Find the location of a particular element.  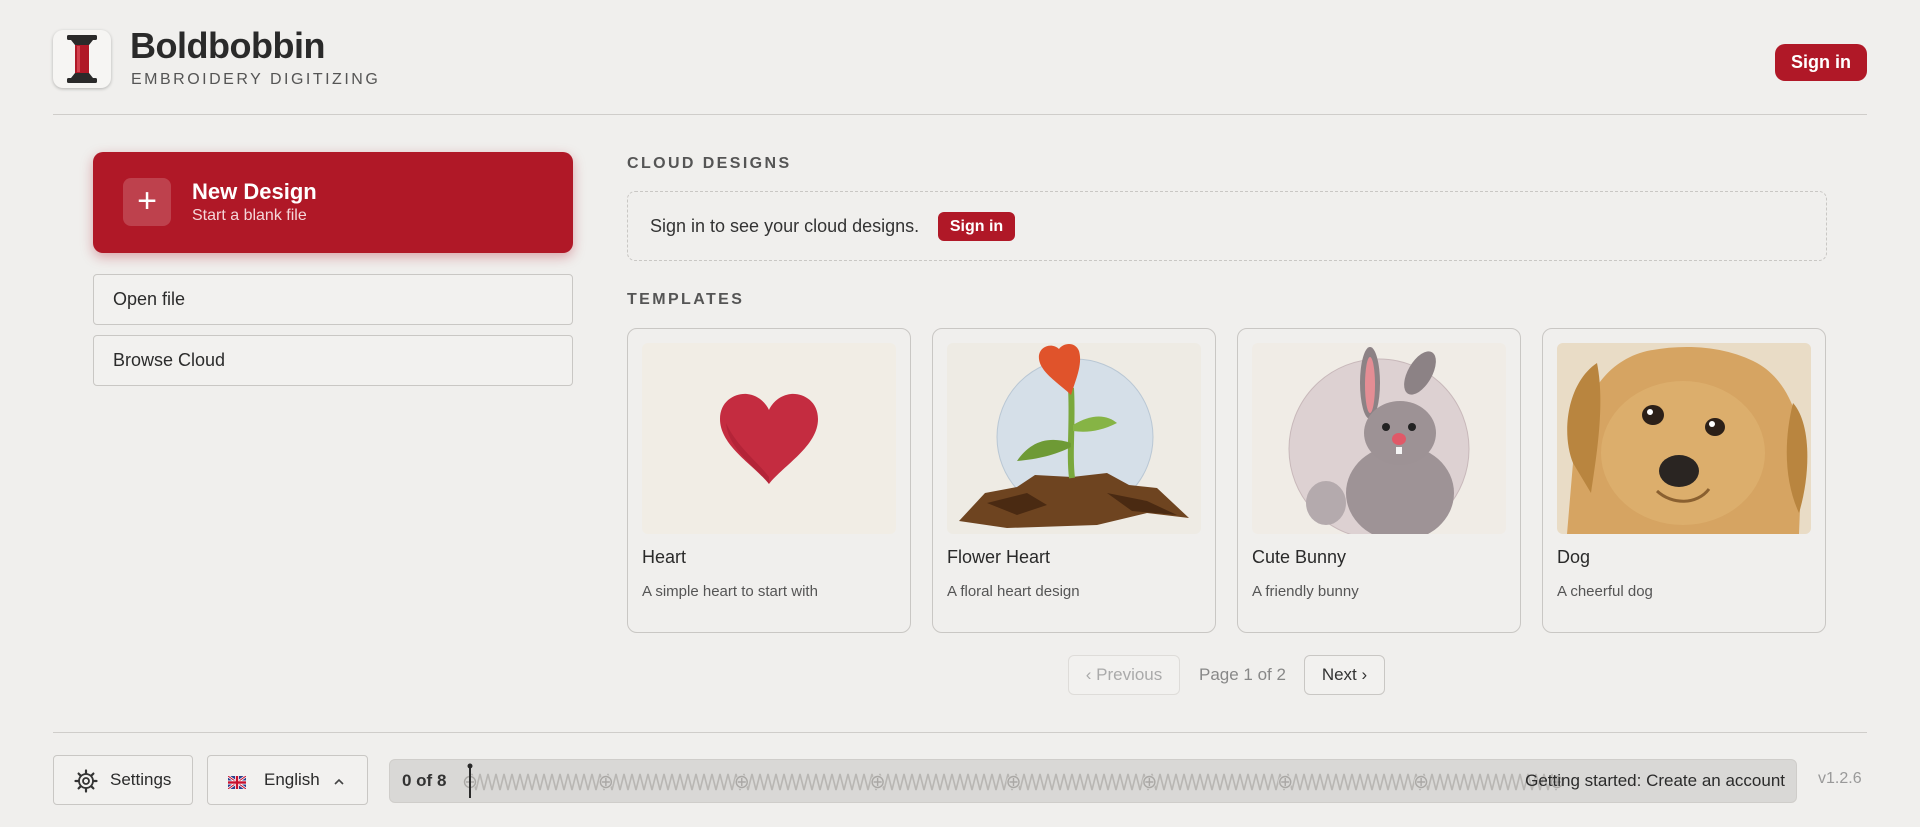

dog-thumbnail is located at coordinates (1684, 438).